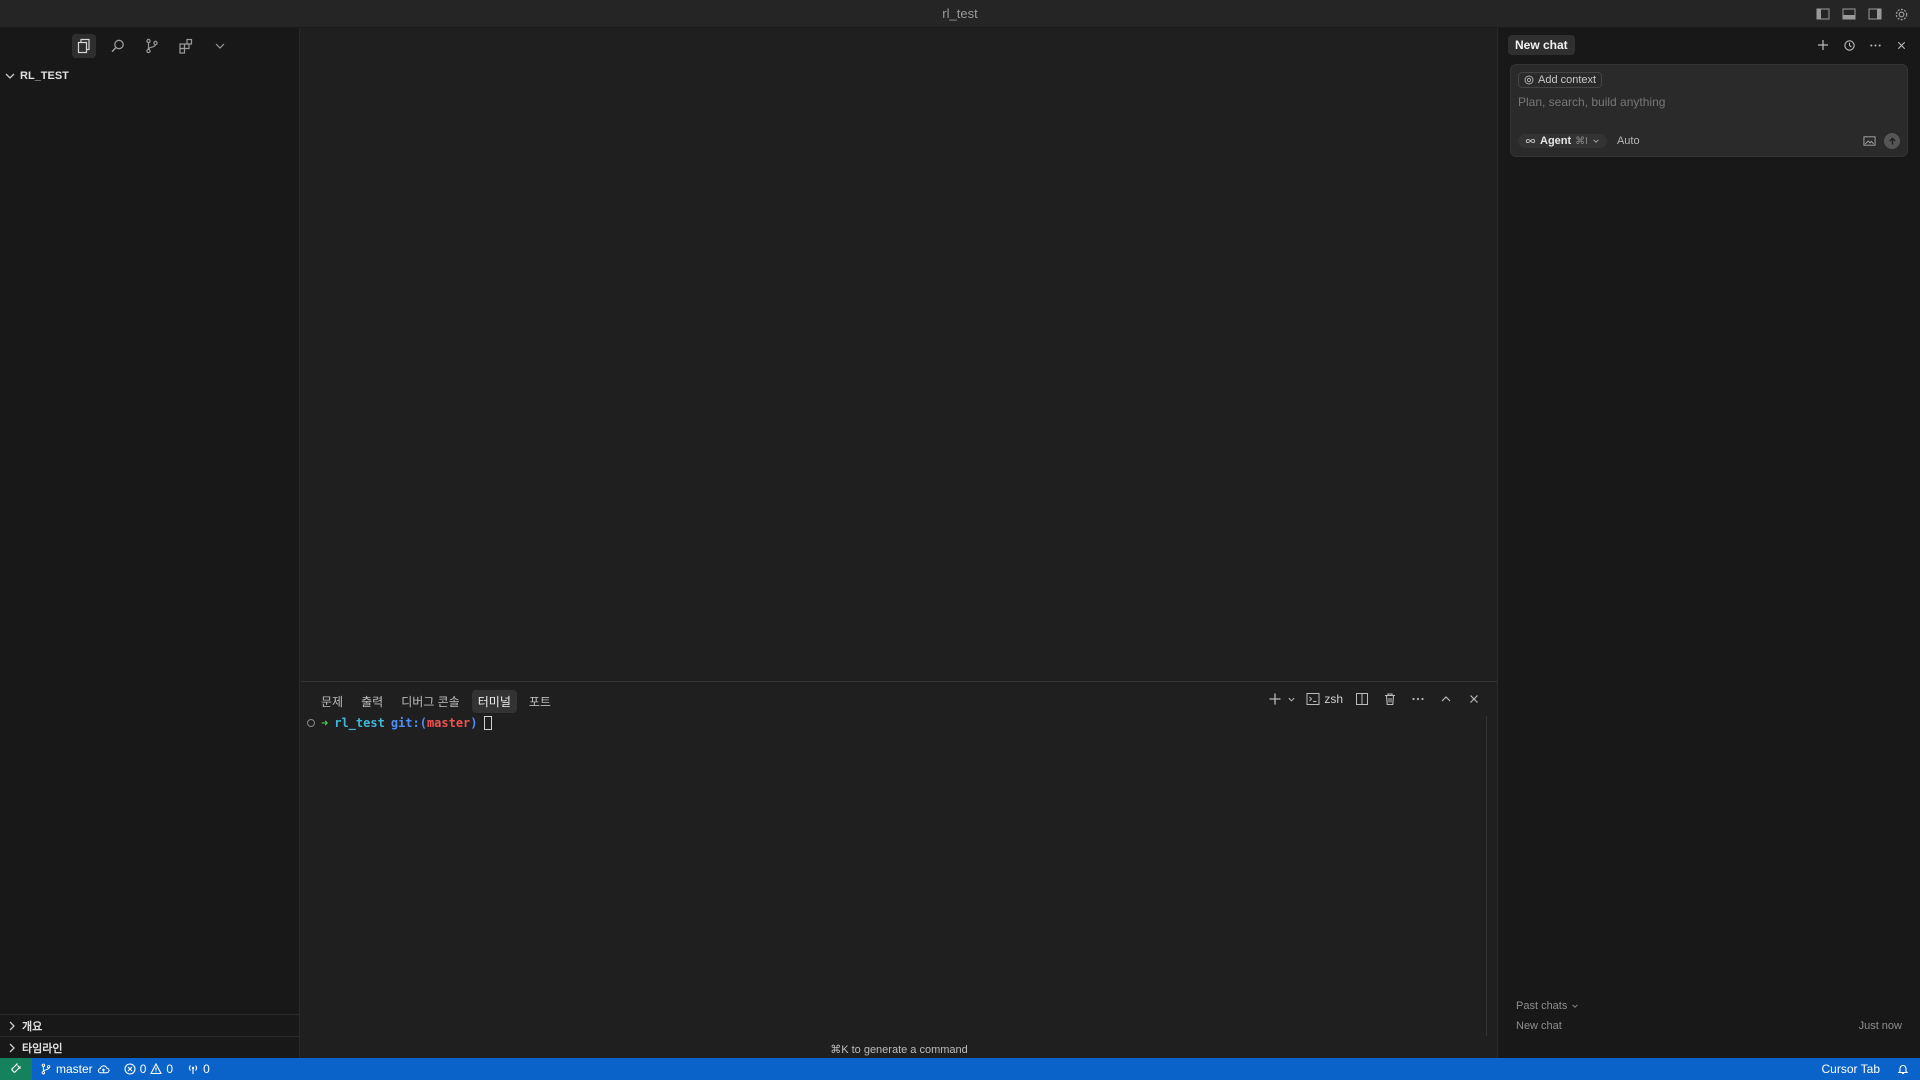  What do you see at coordinates (103, 1068) in the screenshot?
I see `cloud-sync-icon` at bounding box center [103, 1068].